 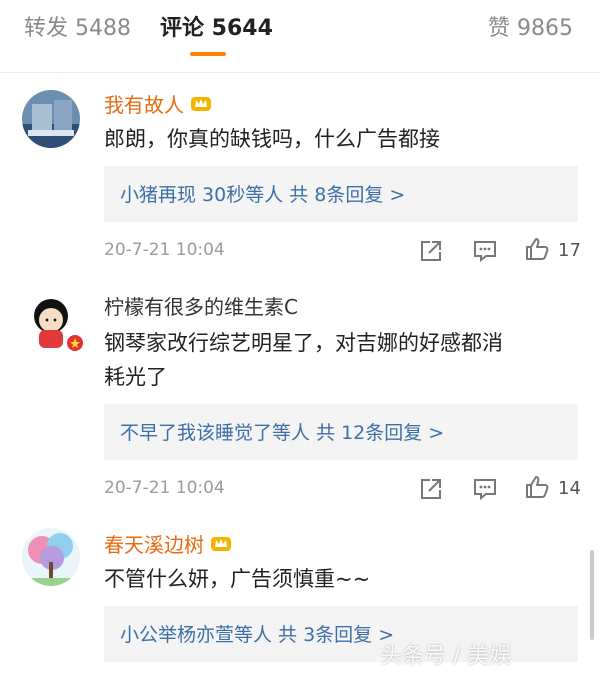 I want to click on reply-summary-link: 小猪再现 30秒等人 共 8条回复 >, so click(x=262, y=193).